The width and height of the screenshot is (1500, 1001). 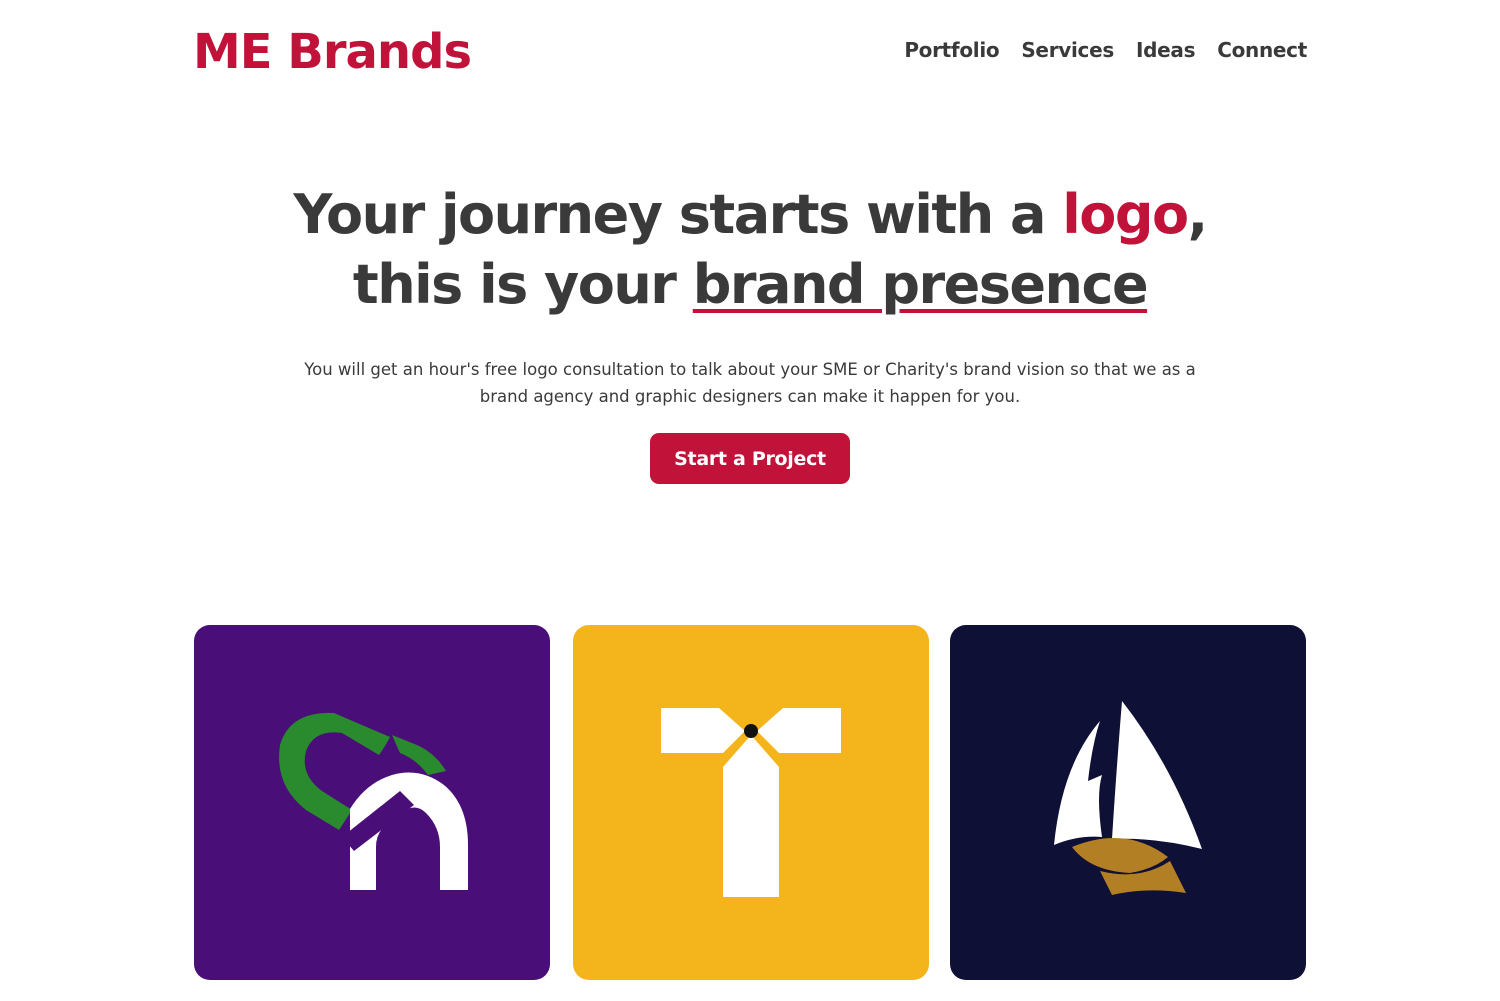 I want to click on hero-line1-suffix: ,, so click(x=1198, y=214).